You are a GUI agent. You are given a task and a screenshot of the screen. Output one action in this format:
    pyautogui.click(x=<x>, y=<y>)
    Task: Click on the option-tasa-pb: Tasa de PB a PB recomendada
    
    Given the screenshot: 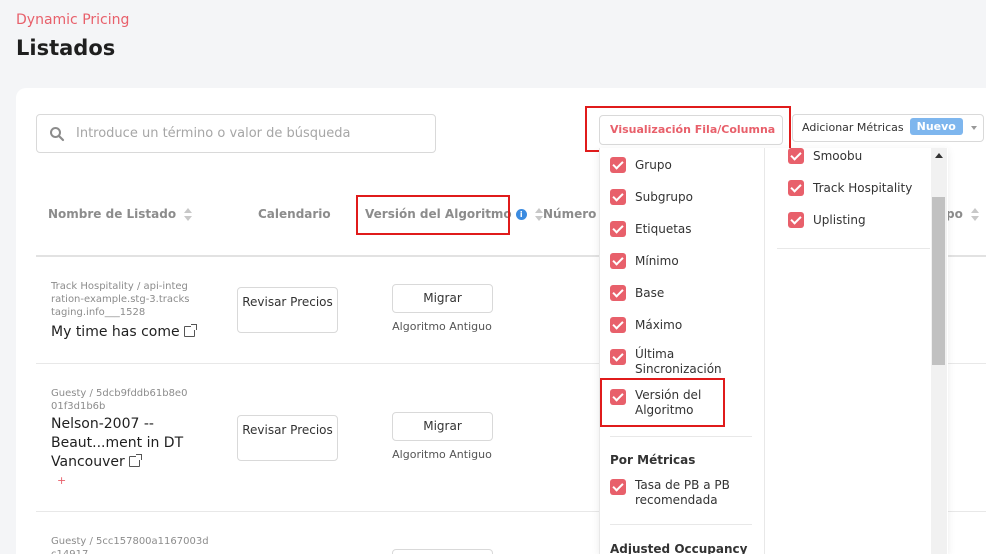 What is the action you would take?
    pyautogui.click(x=690, y=493)
    